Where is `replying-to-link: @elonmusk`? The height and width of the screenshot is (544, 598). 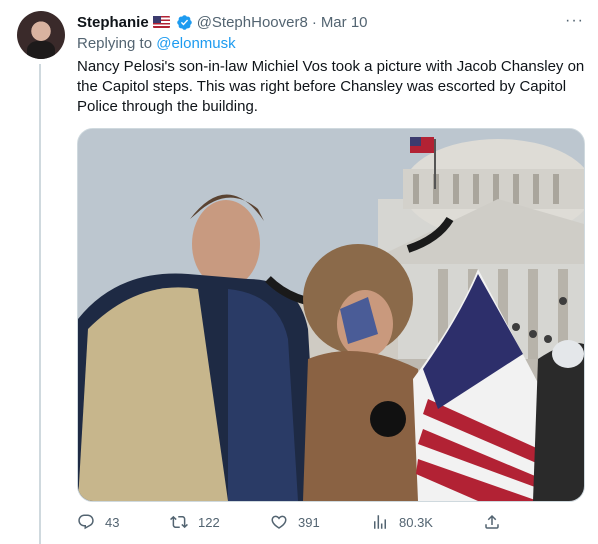
replying-to-link: @elonmusk is located at coordinates (195, 43).